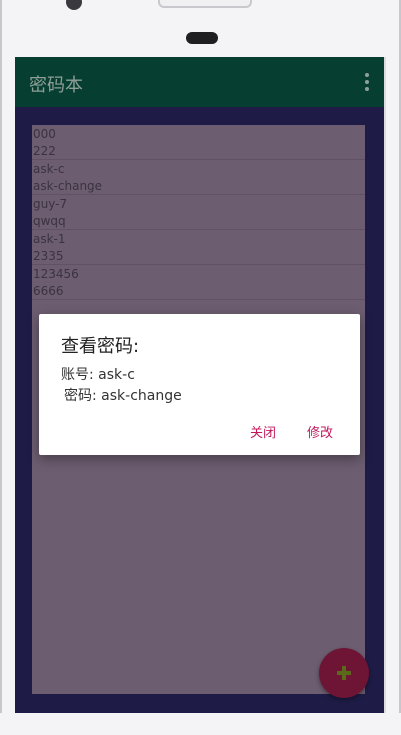 The width and height of the screenshot is (401, 735). What do you see at coordinates (200, 28) in the screenshot?
I see `phone-frame-top` at bounding box center [200, 28].